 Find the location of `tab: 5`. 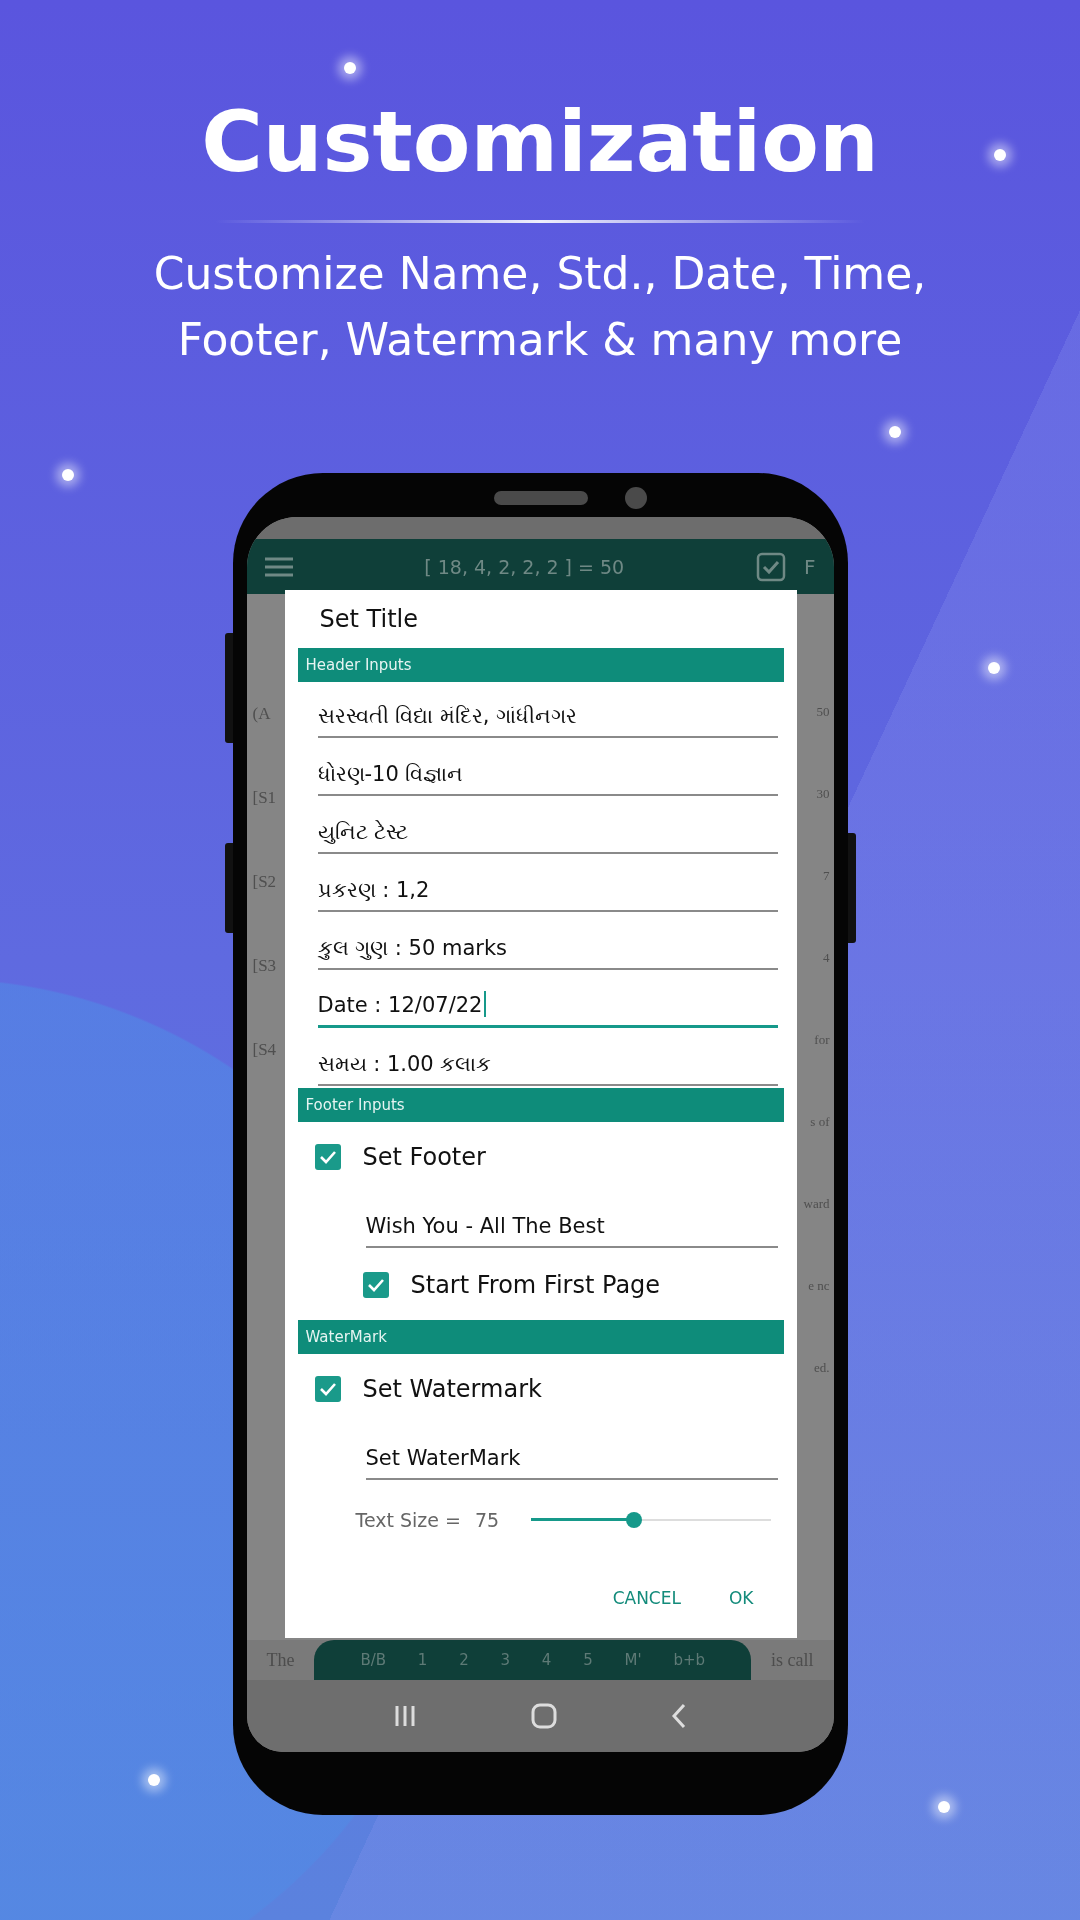

tab: 5 is located at coordinates (588, 1660).